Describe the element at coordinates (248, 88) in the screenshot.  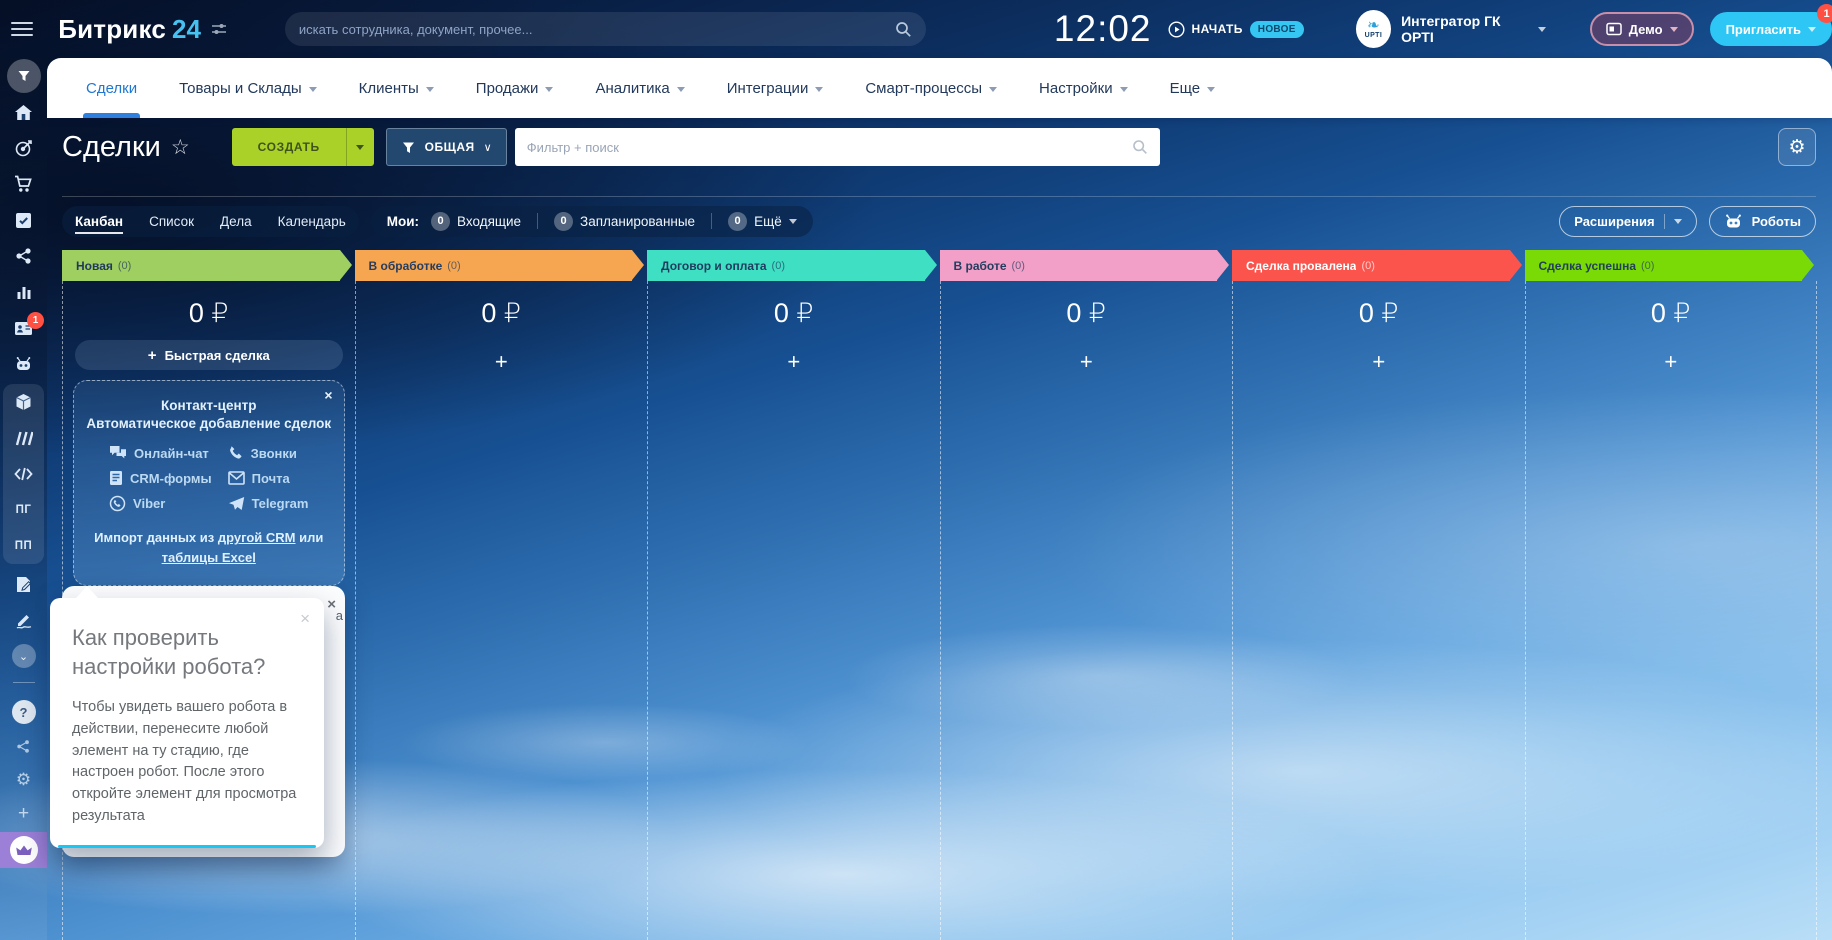
I see `nav-item-products: Товары и Склады` at that location.